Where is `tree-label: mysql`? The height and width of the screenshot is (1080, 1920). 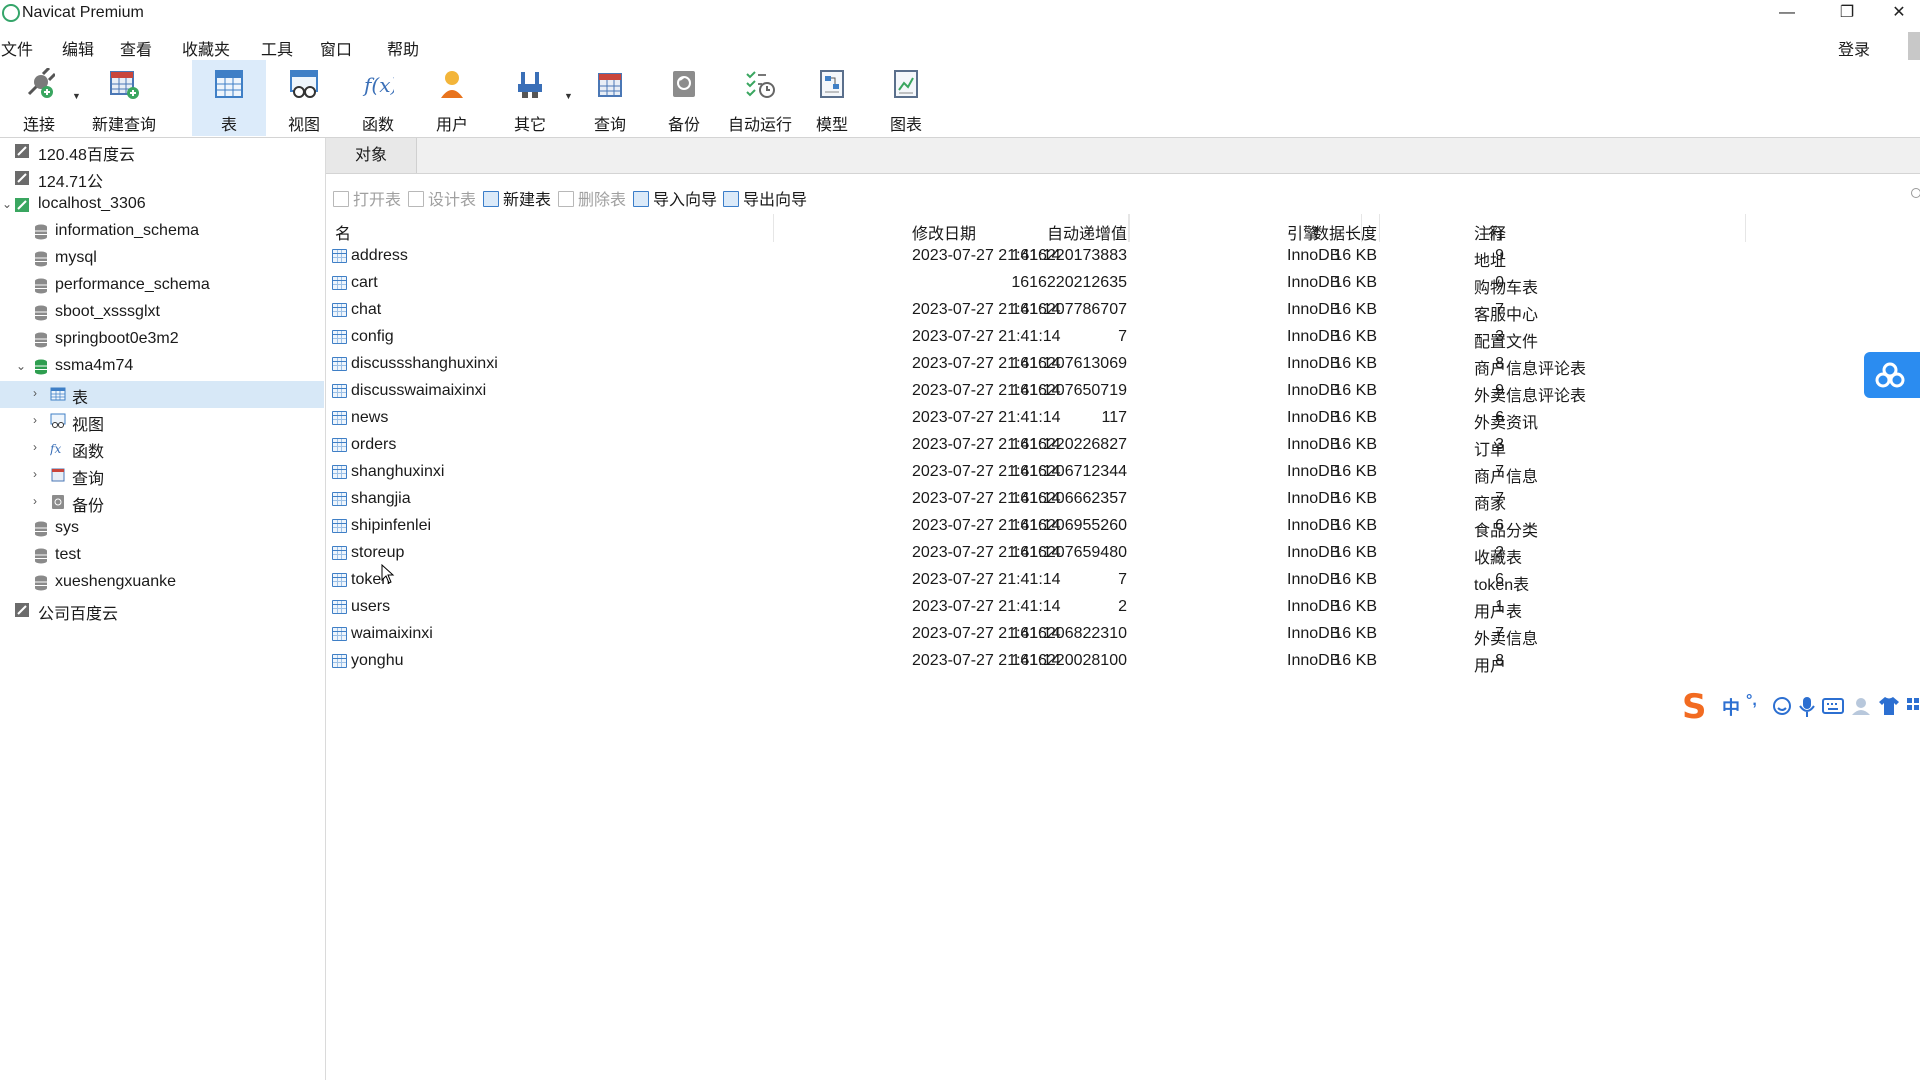 tree-label: mysql is located at coordinates (76, 257).